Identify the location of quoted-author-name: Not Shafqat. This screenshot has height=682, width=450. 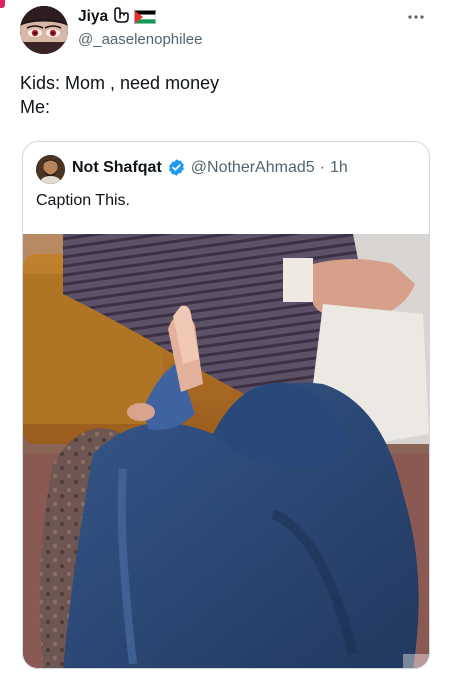
(117, 168).